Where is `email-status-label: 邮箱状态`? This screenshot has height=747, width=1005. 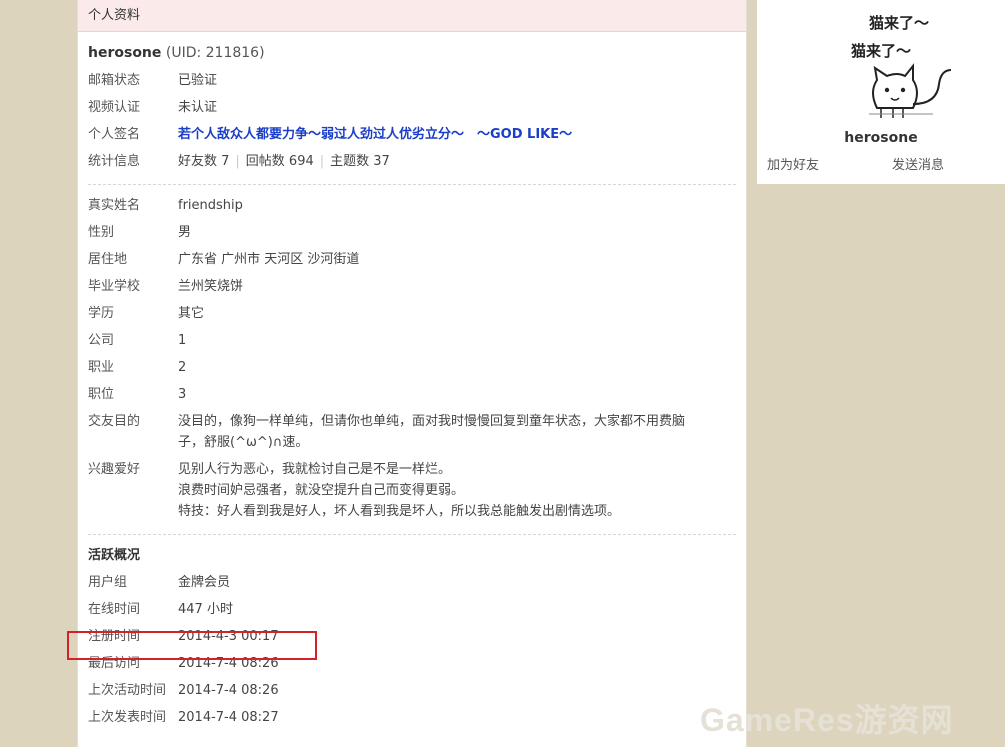
email-status-label: 邮箱状态 is located at coordinates (114, 80).